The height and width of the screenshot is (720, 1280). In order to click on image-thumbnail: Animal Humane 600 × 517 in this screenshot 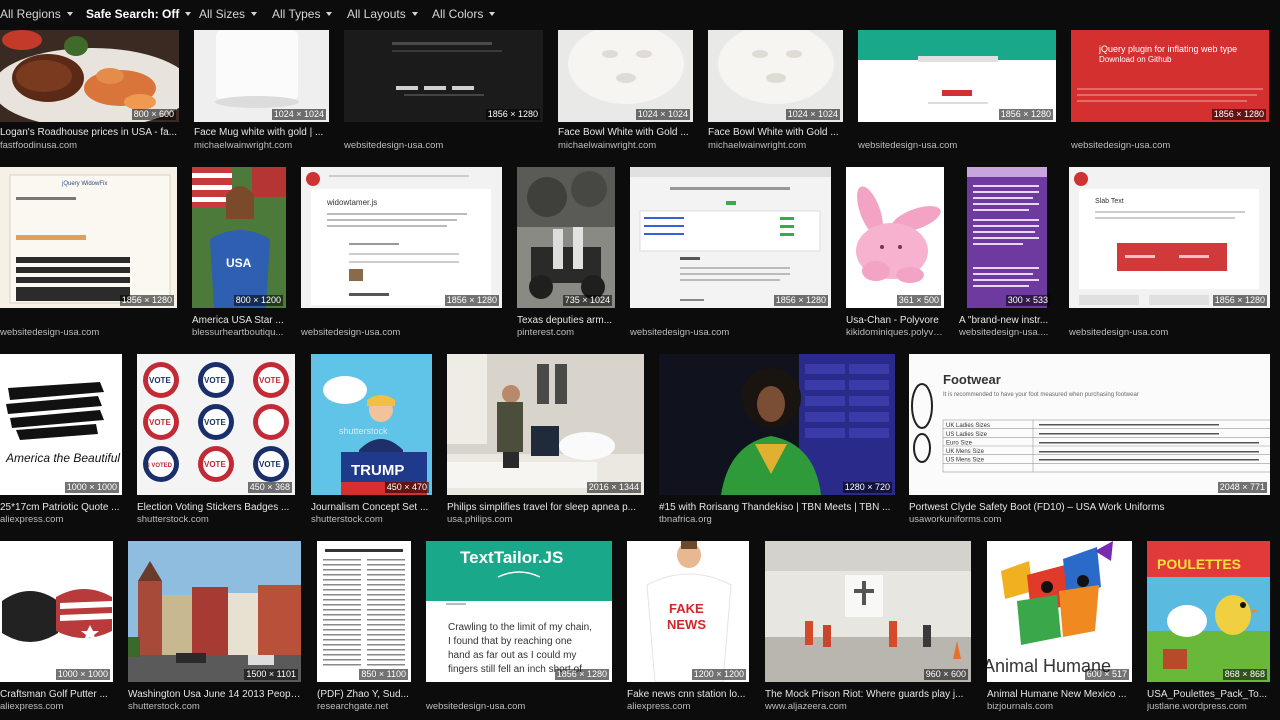, I will do `click(1059, 611)`.